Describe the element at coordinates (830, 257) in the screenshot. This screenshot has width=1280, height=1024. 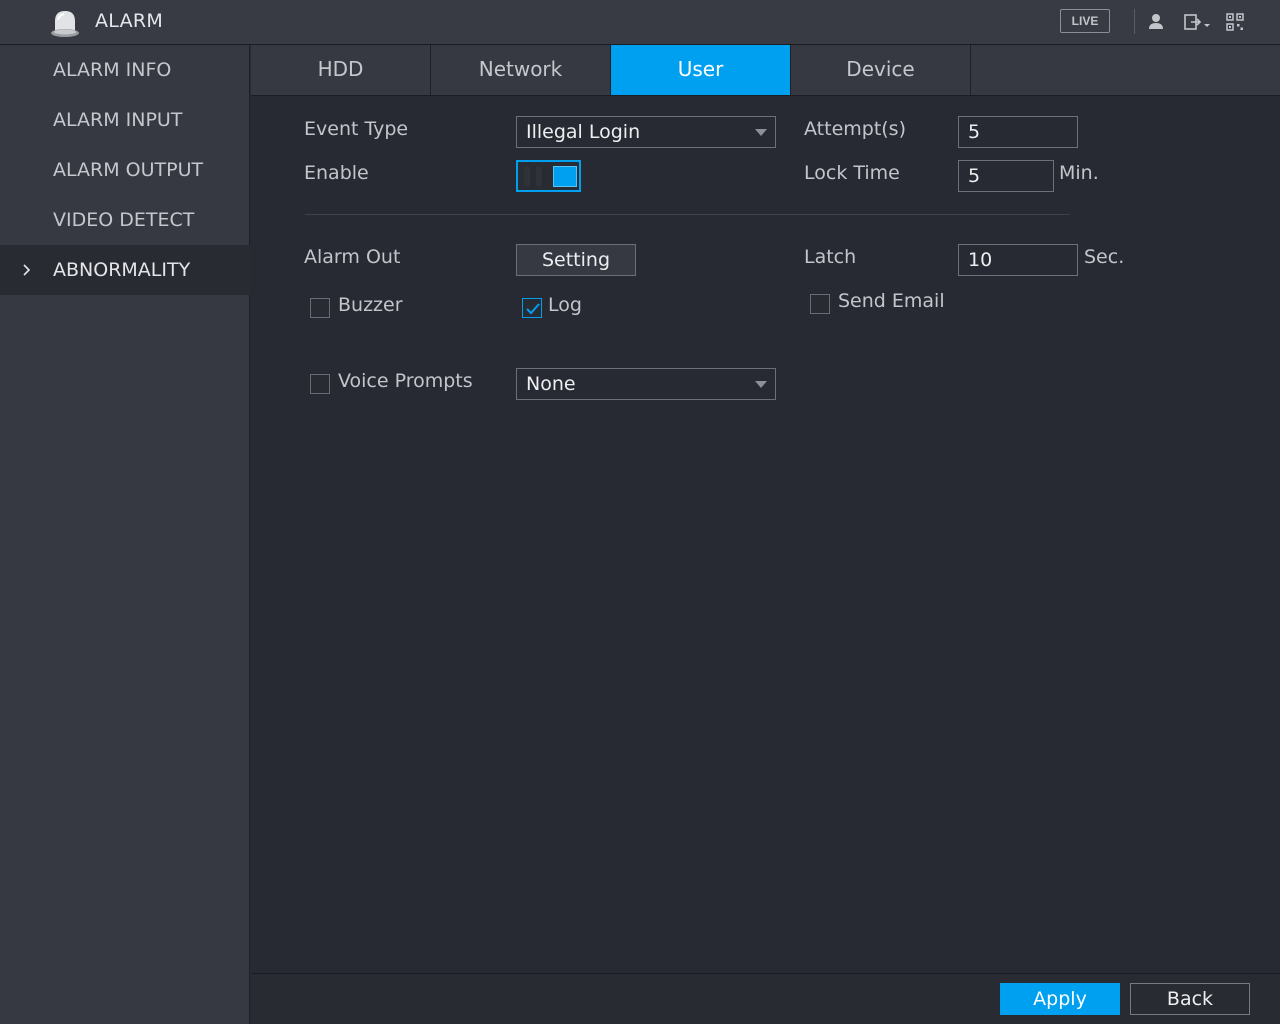
I see `latch-label: Latch` at that location.